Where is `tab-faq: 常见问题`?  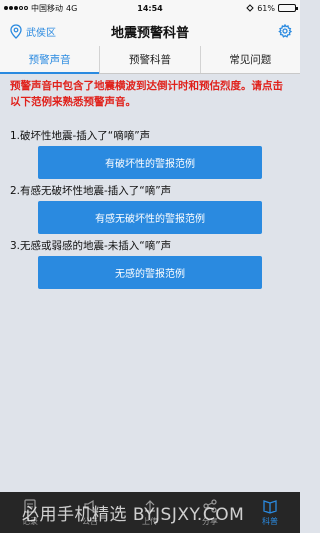 tab-faq: 常见问题 is located at coordinates (250, 59).